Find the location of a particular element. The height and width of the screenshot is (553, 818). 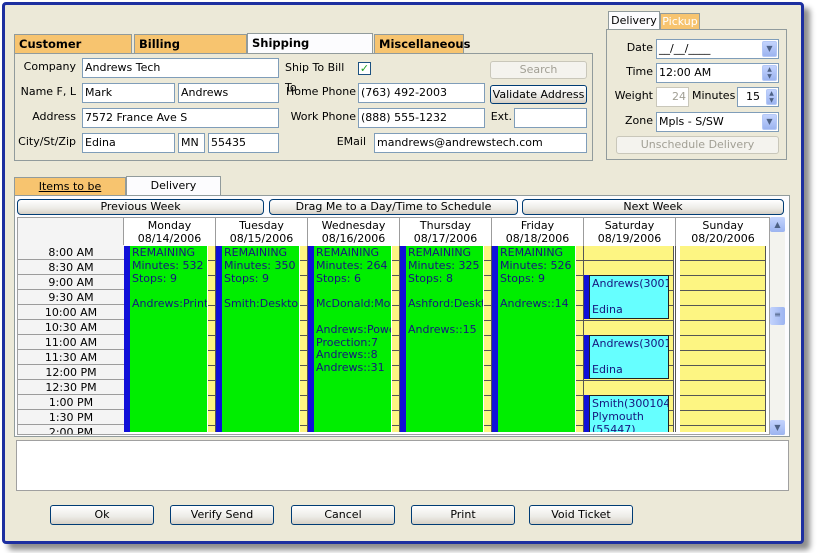

tab-customer-summary: Customer Summary is located at coordinates (73, 51).